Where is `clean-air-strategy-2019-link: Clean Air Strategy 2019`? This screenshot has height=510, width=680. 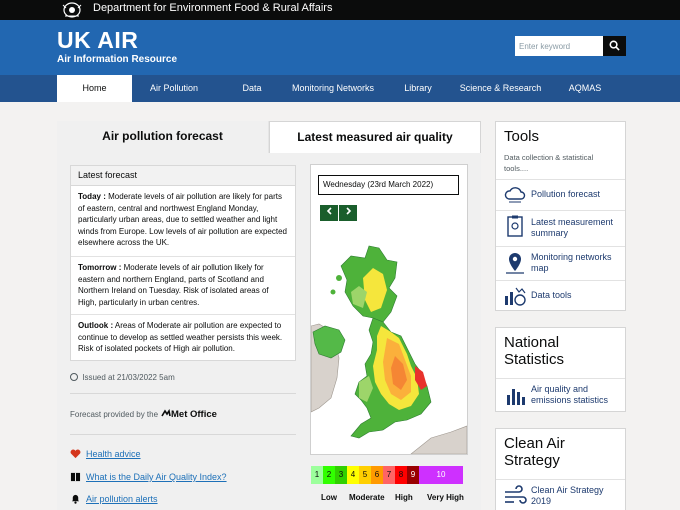 clean-air-strategy-2019-link: Clean Air Strategy 2019 is located at coordinates (561, 496).